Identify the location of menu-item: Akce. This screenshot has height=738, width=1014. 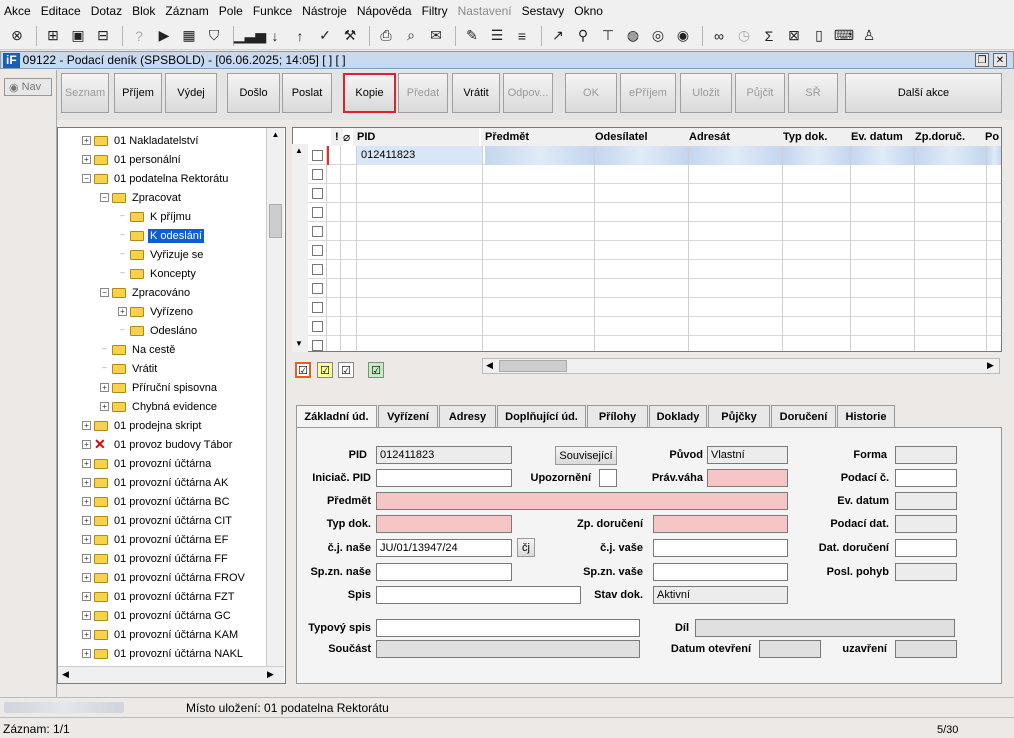
(17, 11).